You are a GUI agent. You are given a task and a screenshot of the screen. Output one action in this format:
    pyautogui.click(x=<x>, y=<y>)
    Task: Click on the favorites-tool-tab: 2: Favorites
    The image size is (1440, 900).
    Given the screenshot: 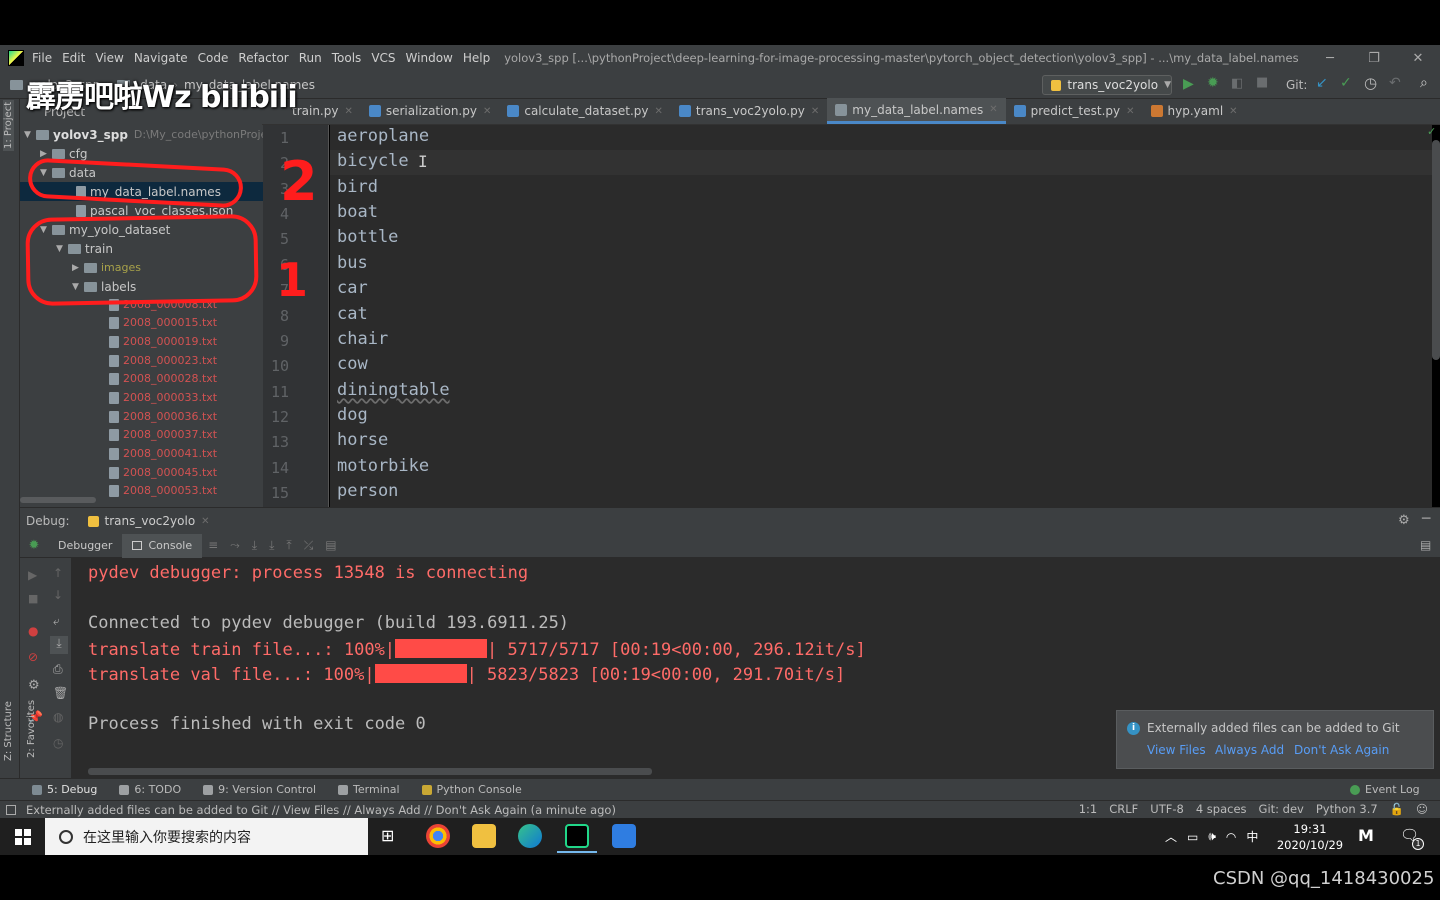 What is the action you would take?
    pyautogui.click(x=31, y=729)
    